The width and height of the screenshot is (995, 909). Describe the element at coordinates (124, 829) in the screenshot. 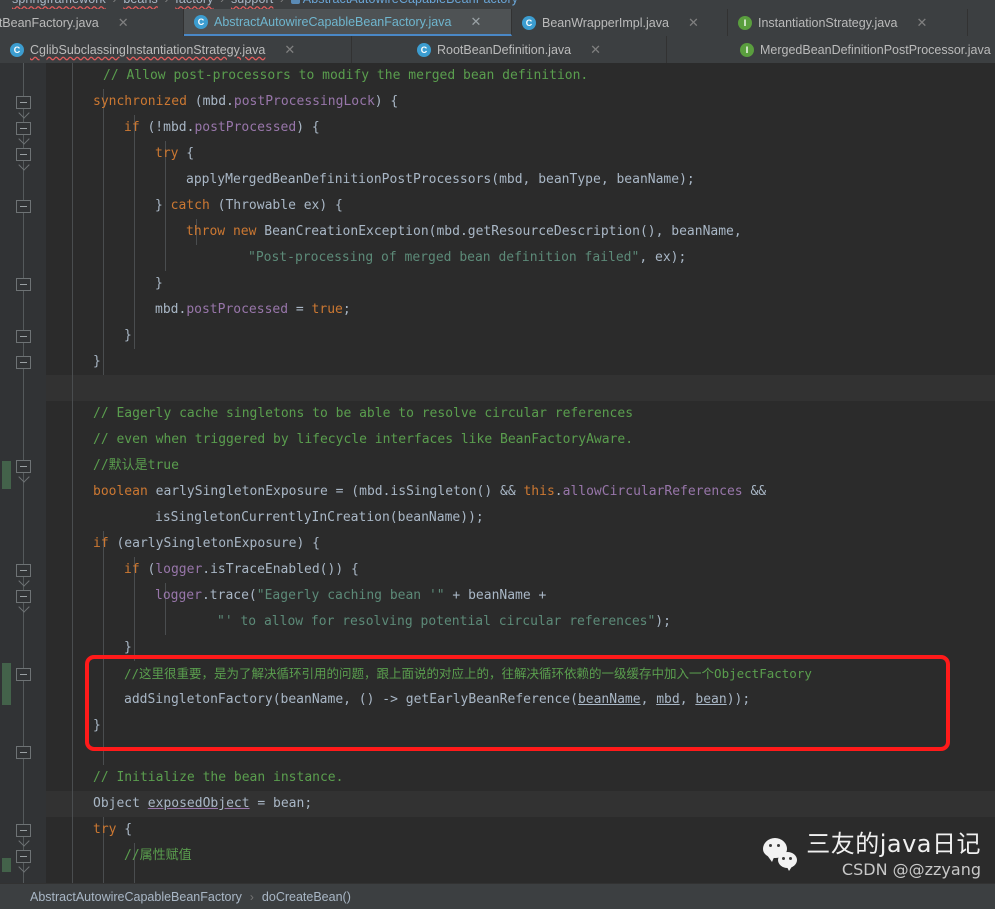

I see `code-token-text: {` at that location.